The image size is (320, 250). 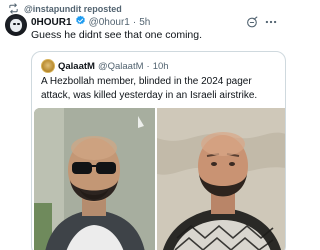 What do you see at coordinates (121, 66) in the screenshot?
I see `quote-author-handle: @QalaatM` at bounding box center [121, 66].